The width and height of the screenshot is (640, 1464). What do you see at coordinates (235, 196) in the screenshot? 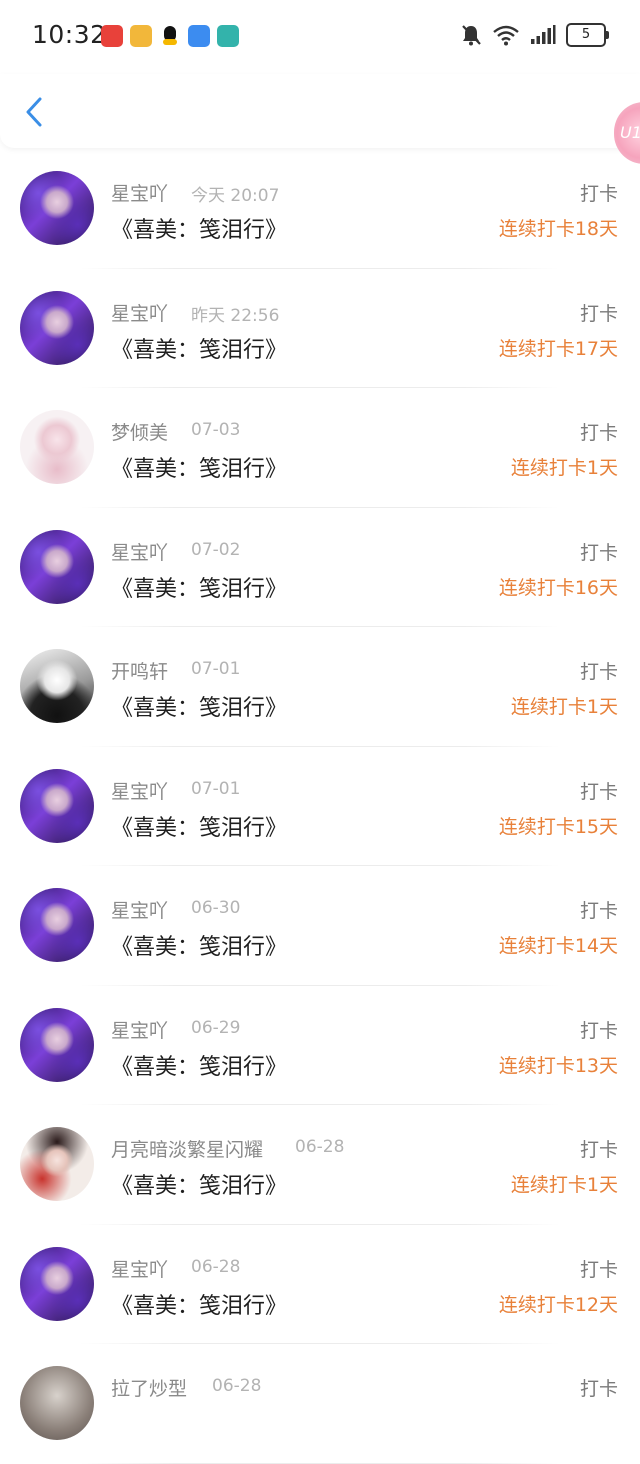
I see `timestamp: 今天 20:07` at bounding box center [235, 196].